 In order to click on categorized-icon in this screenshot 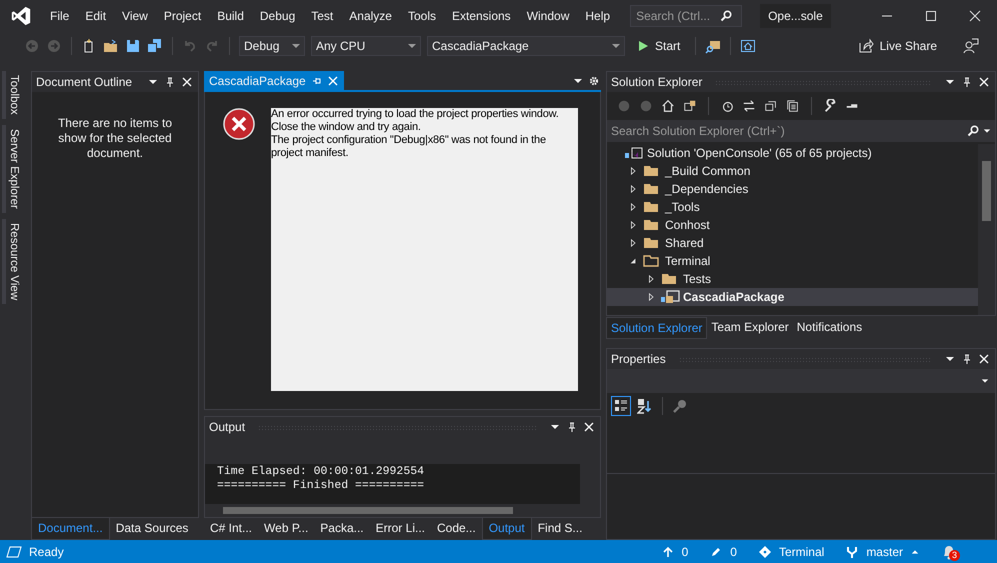, I will do `click(621, 406)`.